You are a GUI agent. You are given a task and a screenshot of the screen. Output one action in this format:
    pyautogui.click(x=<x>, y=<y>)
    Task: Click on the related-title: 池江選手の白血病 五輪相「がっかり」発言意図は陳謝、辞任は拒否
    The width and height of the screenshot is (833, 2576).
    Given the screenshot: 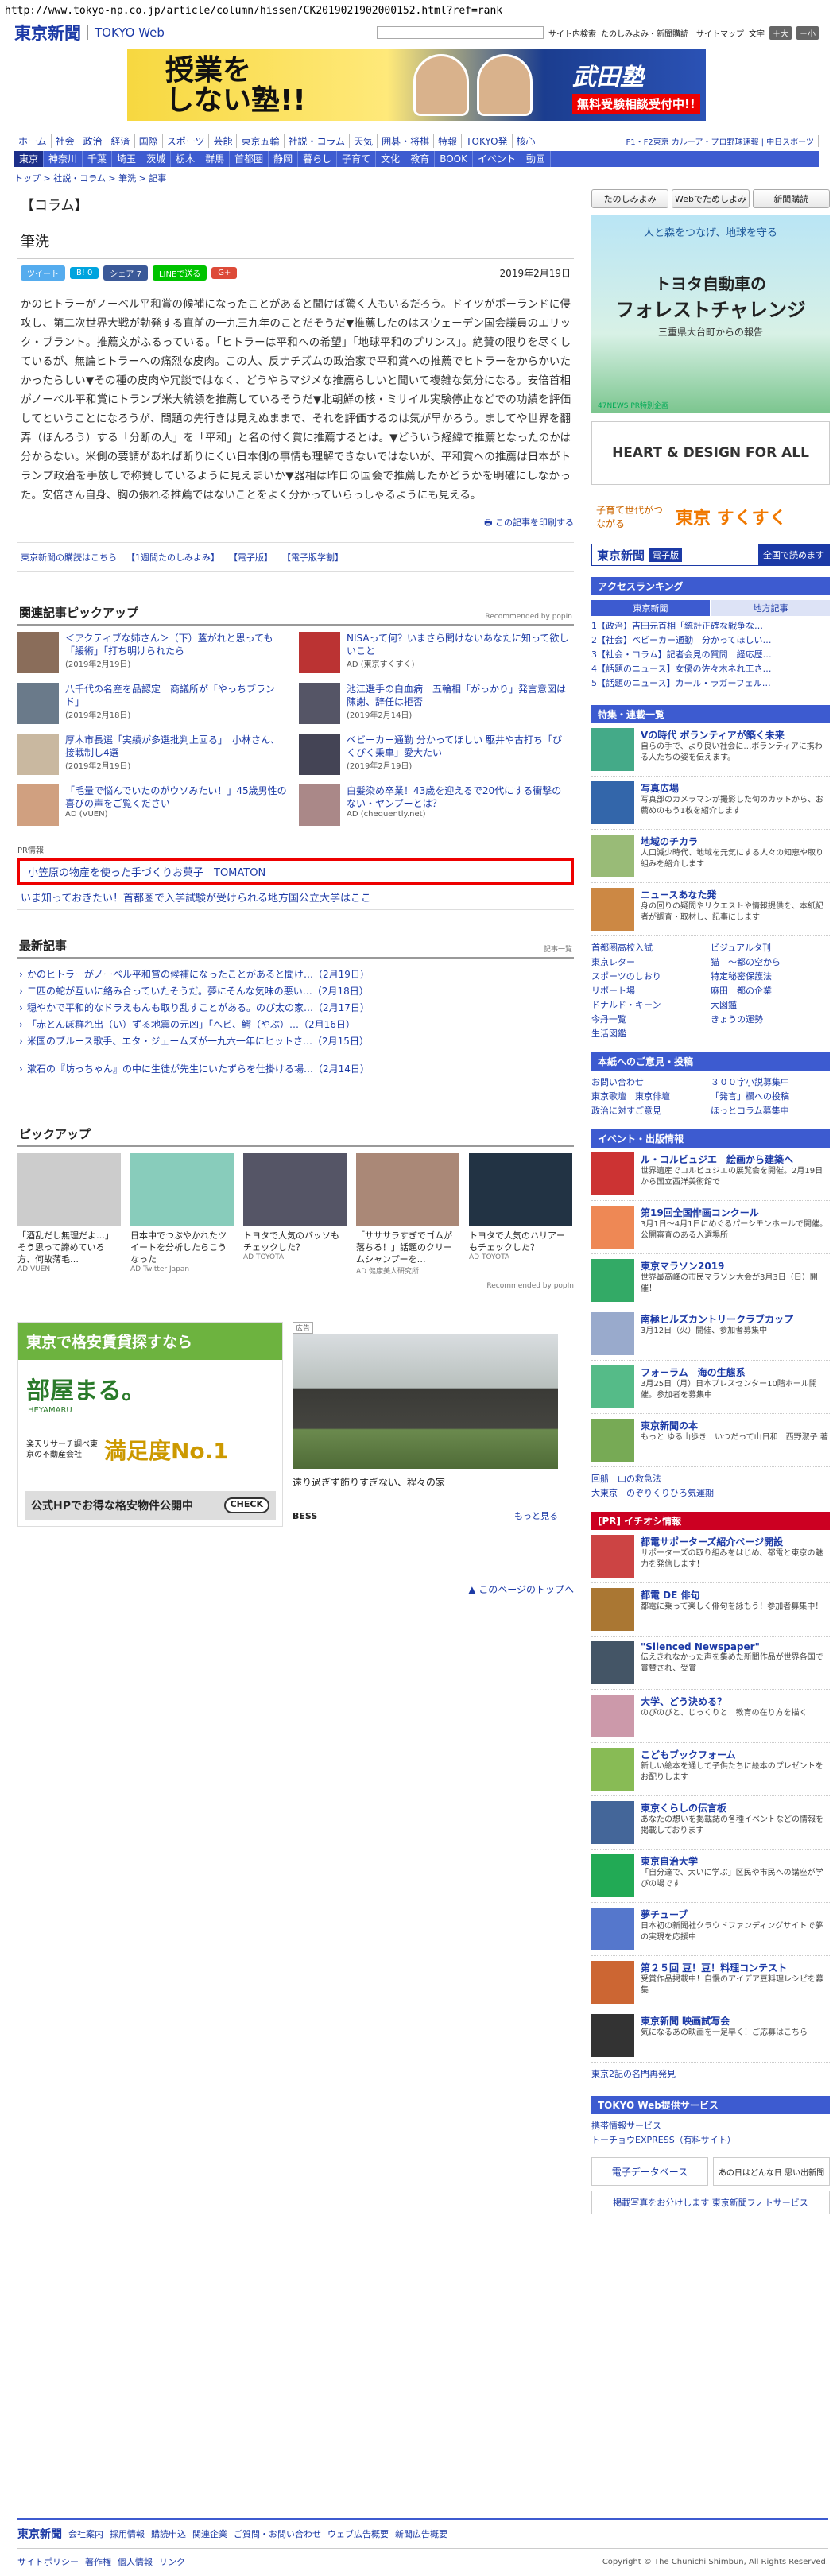 What is the action you would take?
    pyautogui.click(x=458, y=695)
    